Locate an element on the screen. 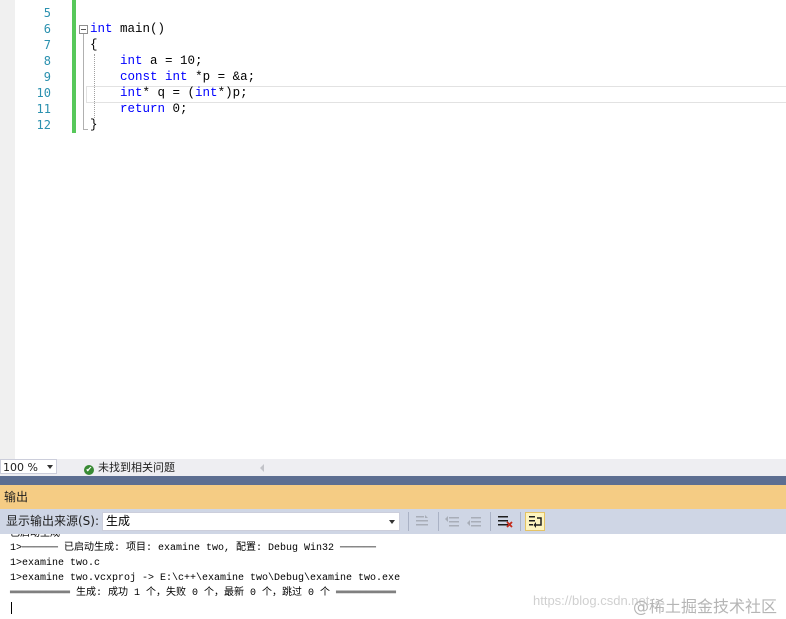 The image size is (786, 619). line-number: 6 is located at coordinates (47, 29).